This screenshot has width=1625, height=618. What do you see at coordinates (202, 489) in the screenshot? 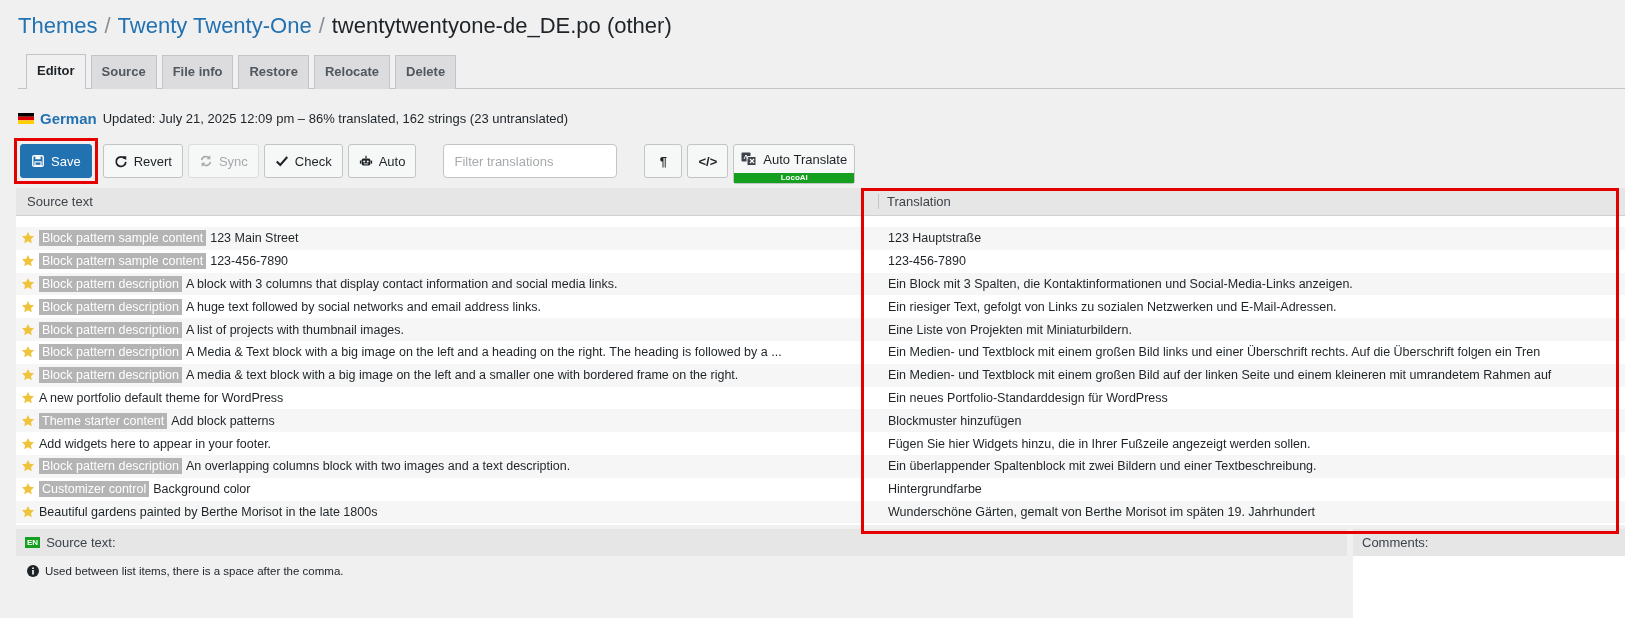
I see `source-text: Background color` at bounding box center [202, 489].